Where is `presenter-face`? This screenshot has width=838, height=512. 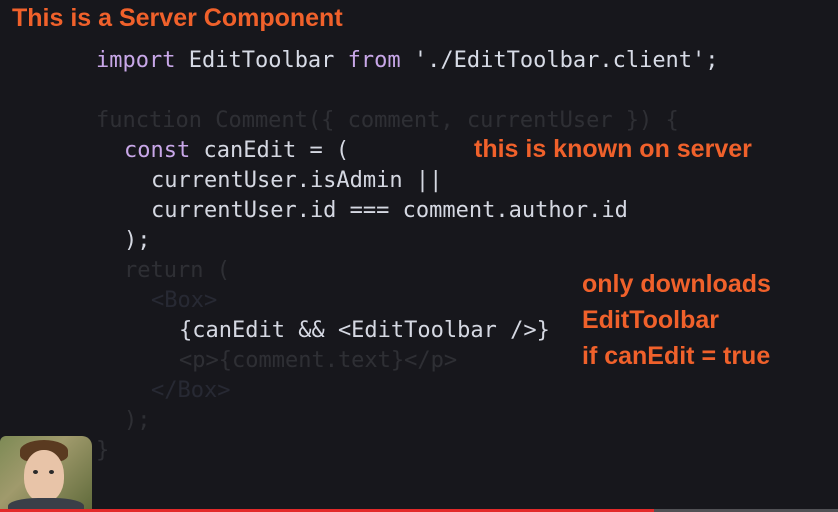
presenter-face is located at coordinates (44, 476).